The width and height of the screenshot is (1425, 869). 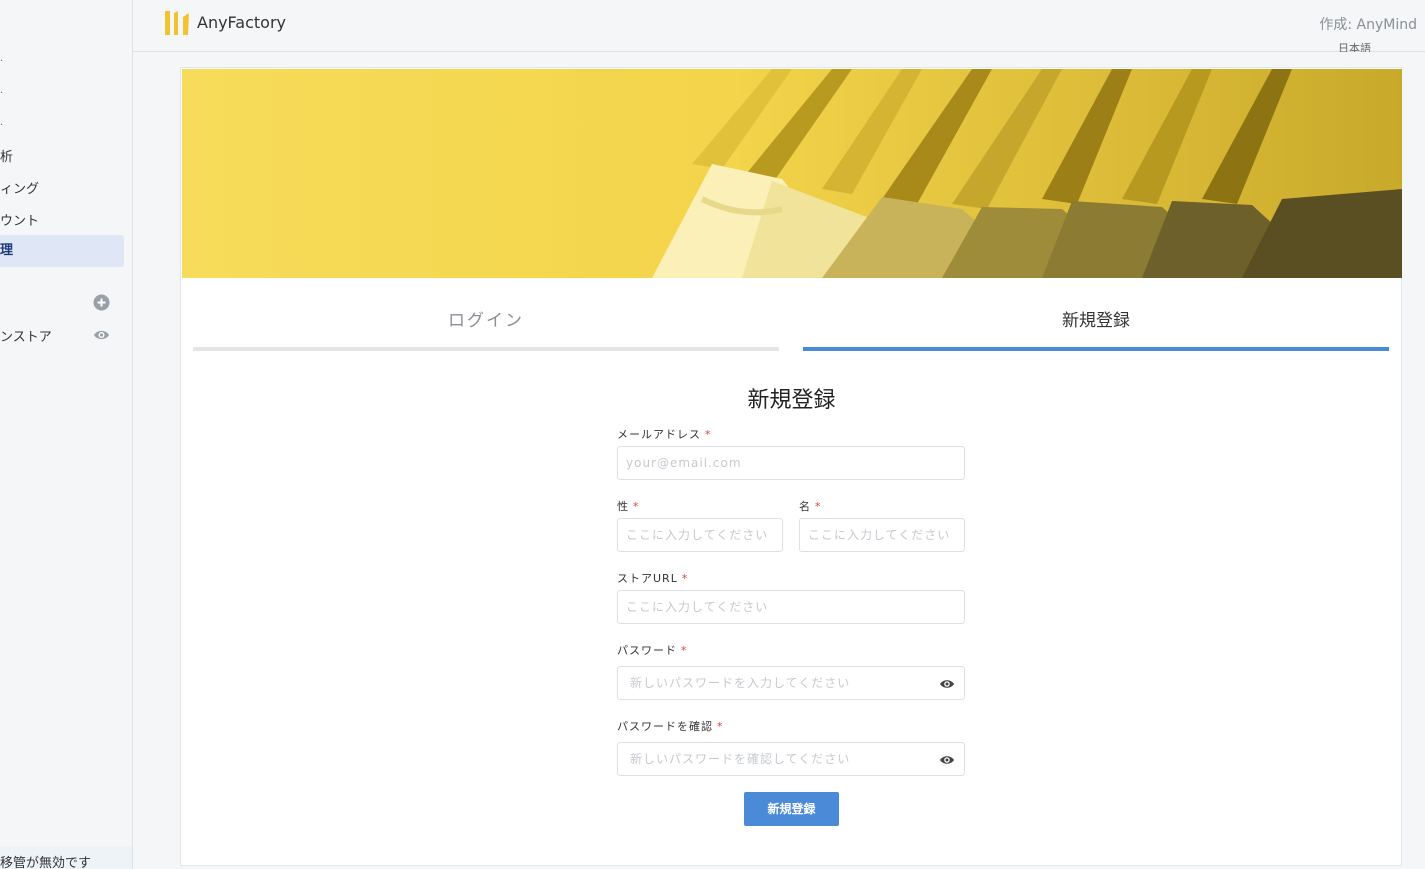 What do you see at coordinates (805, 506) in the screenshot?
I see `first-name-label-text: 名` at bounding box center [805, 506].